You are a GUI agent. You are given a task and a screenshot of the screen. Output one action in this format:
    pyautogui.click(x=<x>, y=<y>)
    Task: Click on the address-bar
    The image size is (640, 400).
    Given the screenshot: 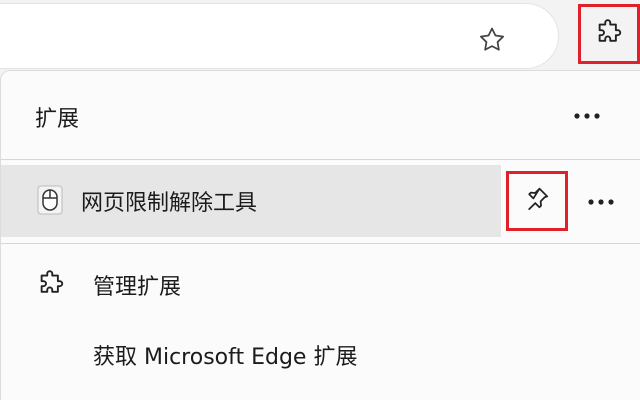 What is the action you would take?
    pyautogui.click(x=279, y=36)
    